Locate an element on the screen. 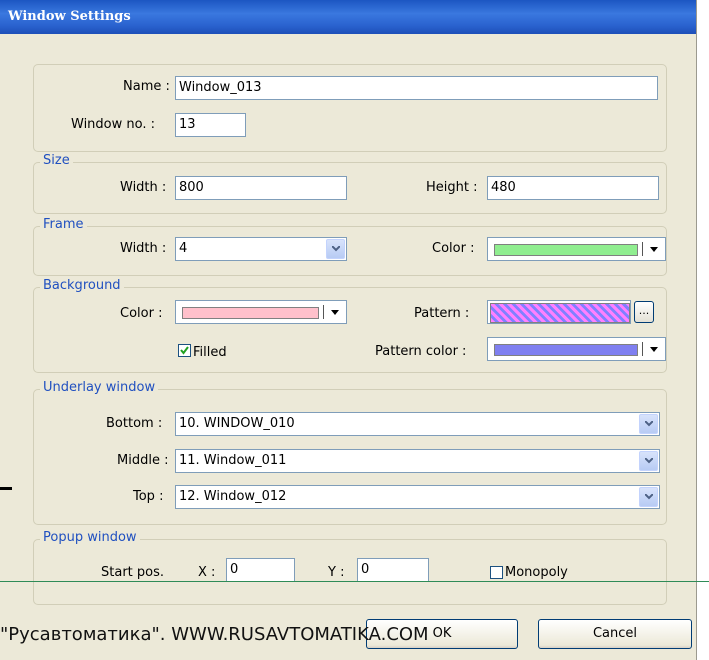  general-group: Name : Window_013 Window no. : 13 is located at coordinates (350, 108).